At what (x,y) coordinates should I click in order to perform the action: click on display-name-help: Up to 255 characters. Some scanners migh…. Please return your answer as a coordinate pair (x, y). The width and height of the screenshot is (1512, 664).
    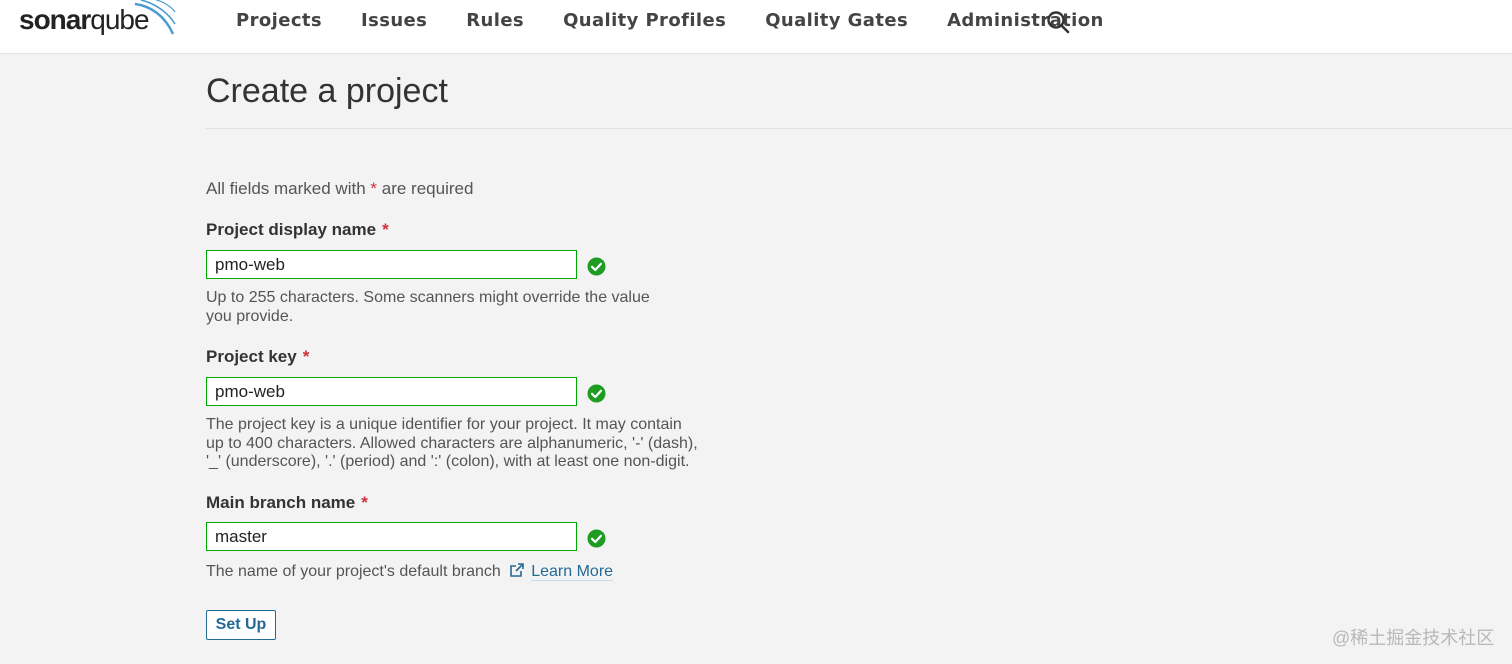
    Looking at the image, I should click on (428, 307).